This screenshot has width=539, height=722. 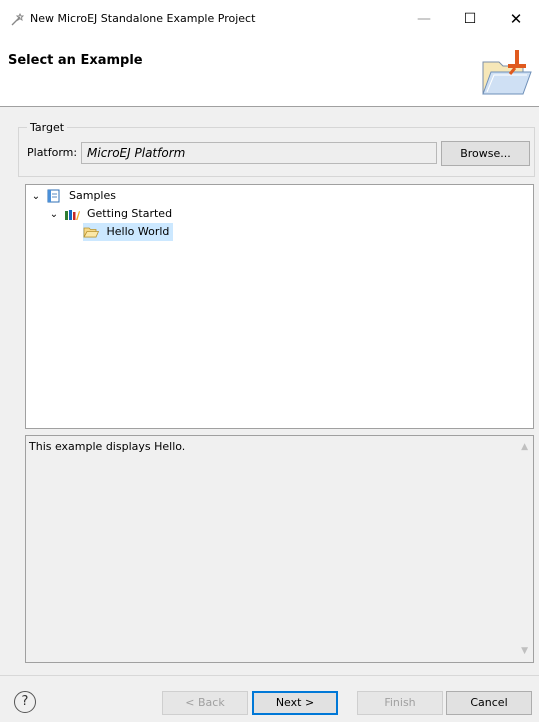 What do you see at coordinates (424, 19) in the screenshot?
I see `minimize-button: —` at bounding box center [424, 19].